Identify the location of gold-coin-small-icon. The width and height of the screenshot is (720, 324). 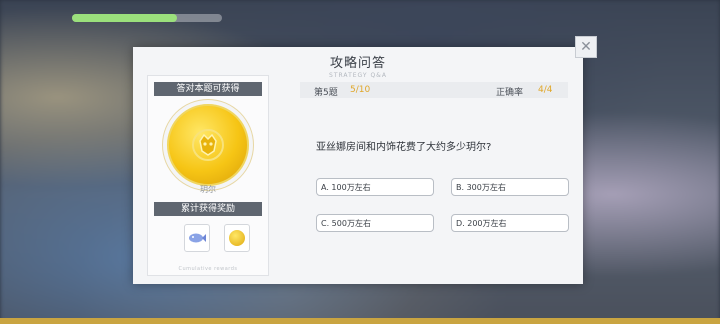
(237, 238).